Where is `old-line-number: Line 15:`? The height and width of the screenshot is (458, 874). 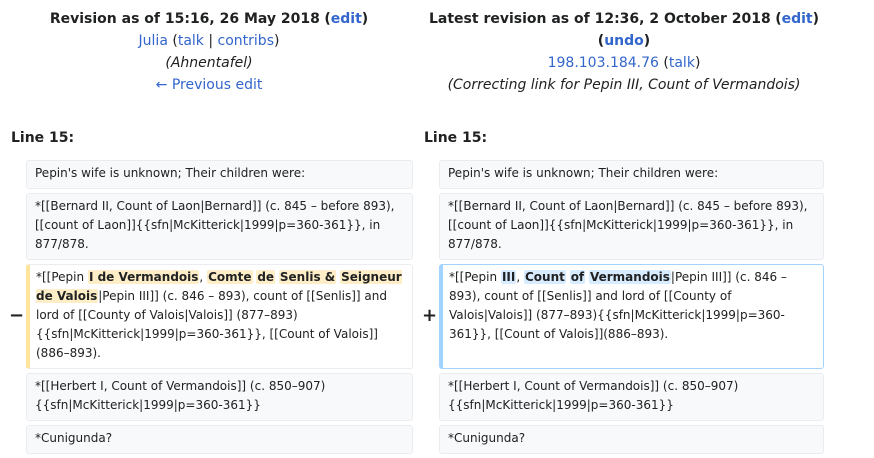
old-line-number: Line 15: is located at coordinates (43, 138).